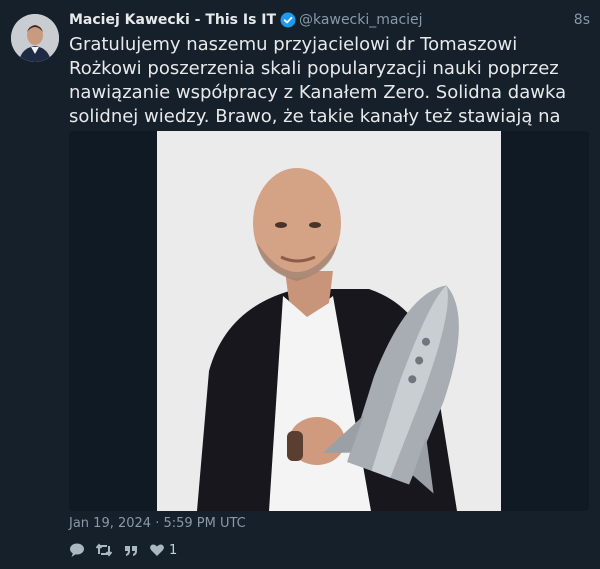  I want to click on retweet-button, so click(104, 550).